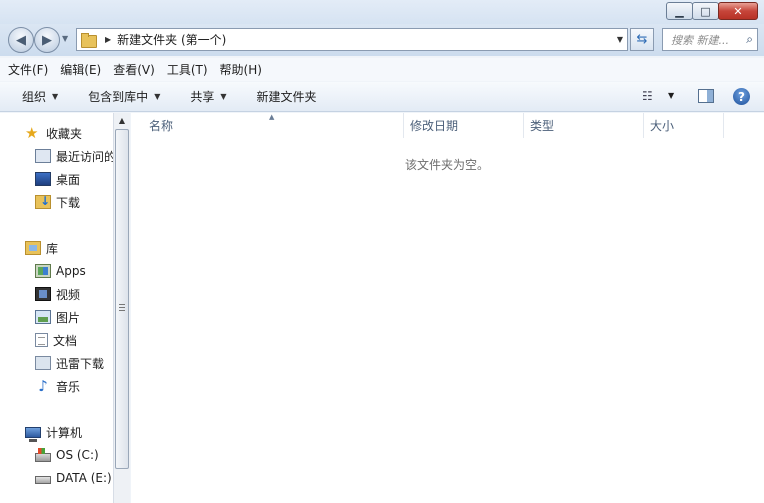  What do you see at coordinates (706, 96) in the screenshot?
I see `preview-pane-icon` at bounding box center [706, 96].